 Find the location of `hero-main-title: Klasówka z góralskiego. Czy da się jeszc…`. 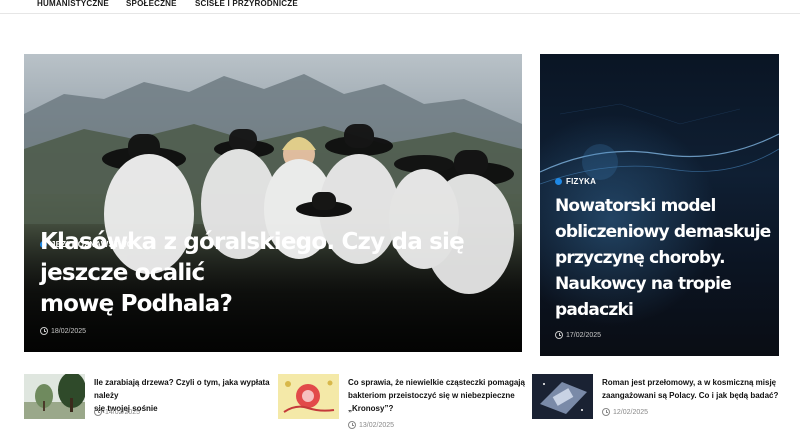

hero-main-title: Klasówka z góralskiego. Czy da się jeszc… is located at coordinates (280, 273).